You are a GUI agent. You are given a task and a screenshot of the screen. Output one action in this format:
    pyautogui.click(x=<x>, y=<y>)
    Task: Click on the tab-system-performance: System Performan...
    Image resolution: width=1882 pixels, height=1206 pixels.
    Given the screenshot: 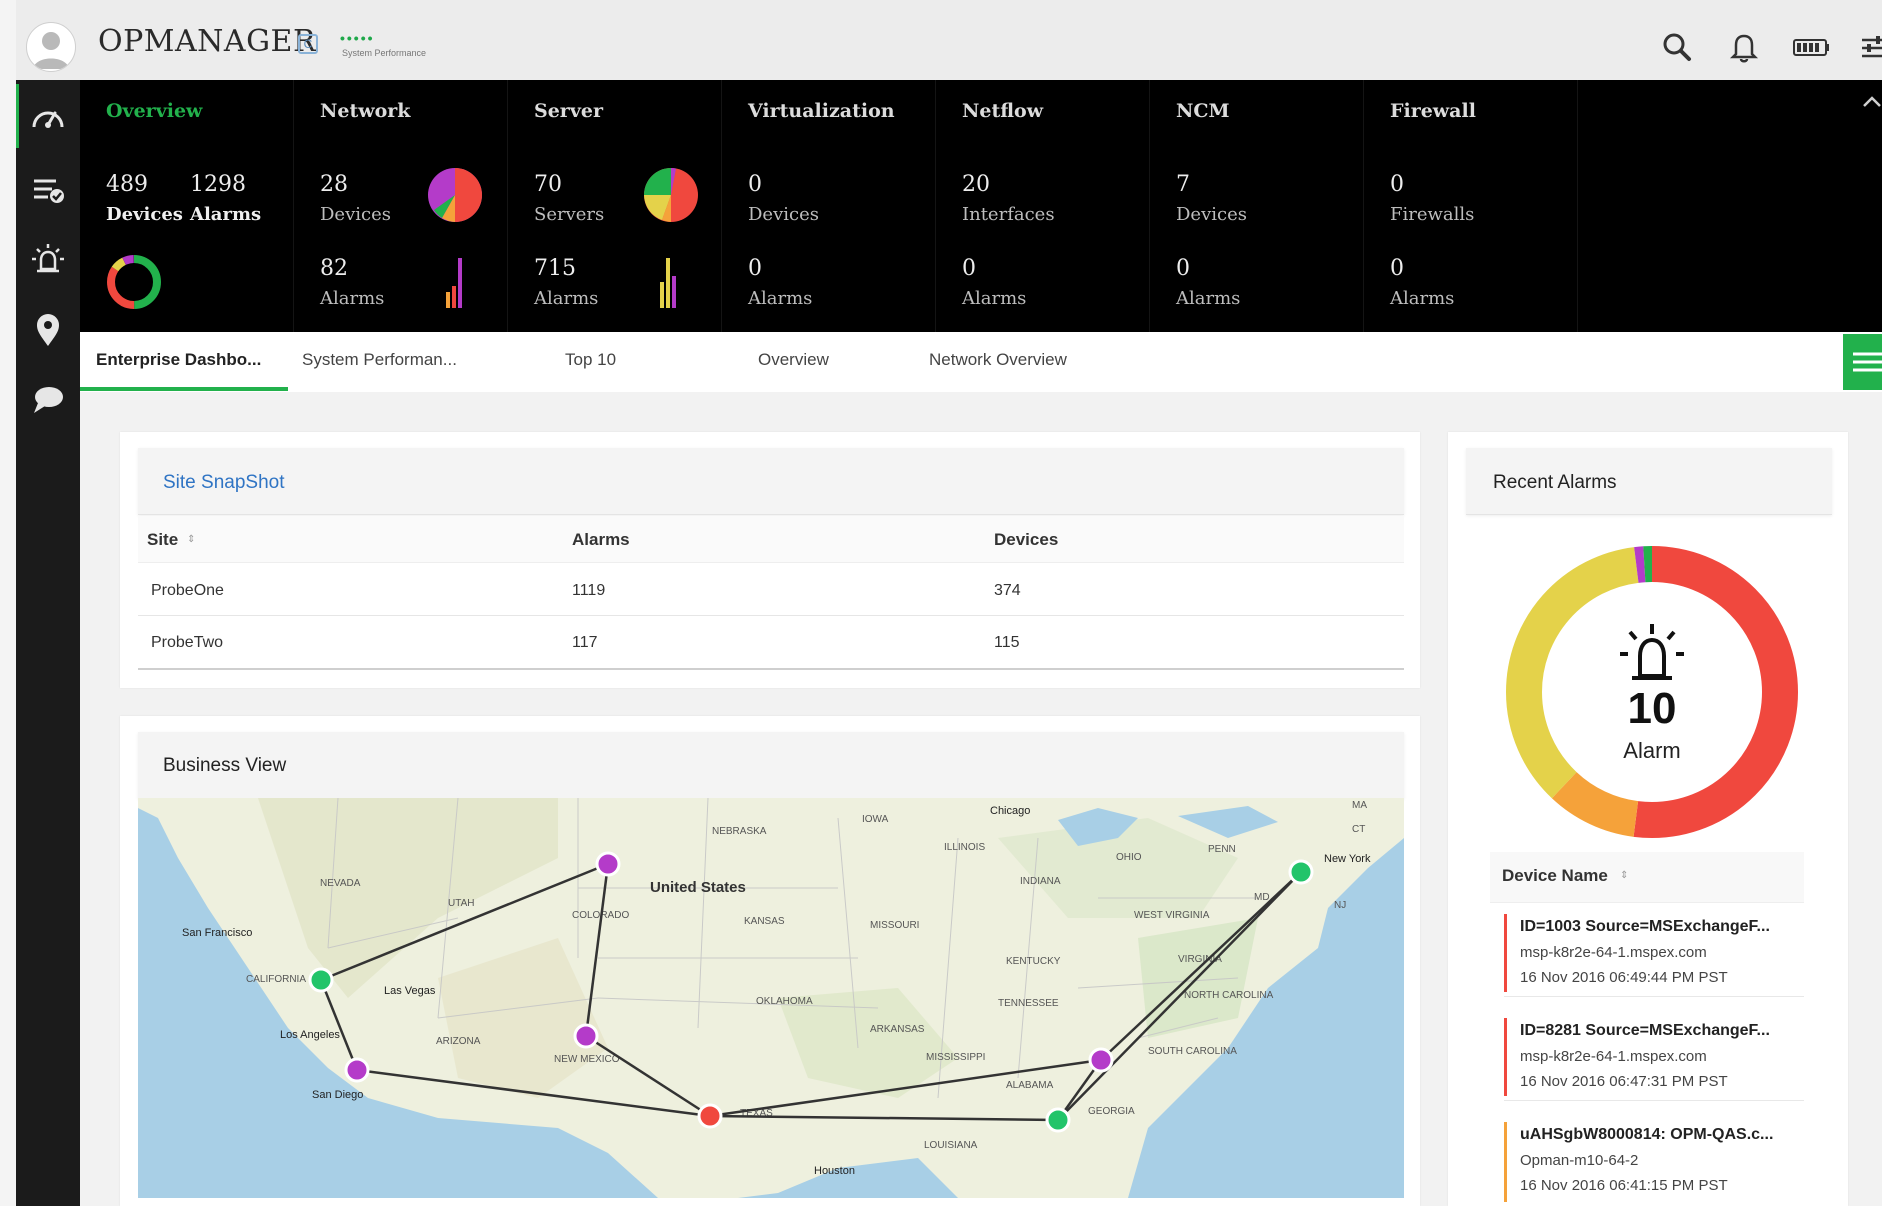 What is the action you would take?
    pyautogui.click(x=379, y=360)
    